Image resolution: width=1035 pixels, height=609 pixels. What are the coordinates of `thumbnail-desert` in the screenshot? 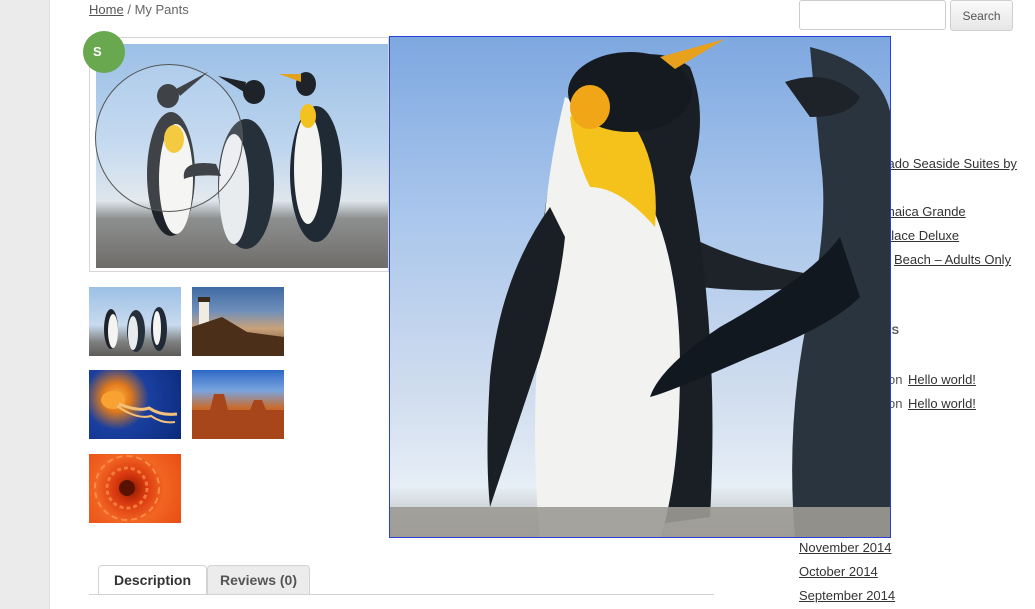 It's located at (238, 404).